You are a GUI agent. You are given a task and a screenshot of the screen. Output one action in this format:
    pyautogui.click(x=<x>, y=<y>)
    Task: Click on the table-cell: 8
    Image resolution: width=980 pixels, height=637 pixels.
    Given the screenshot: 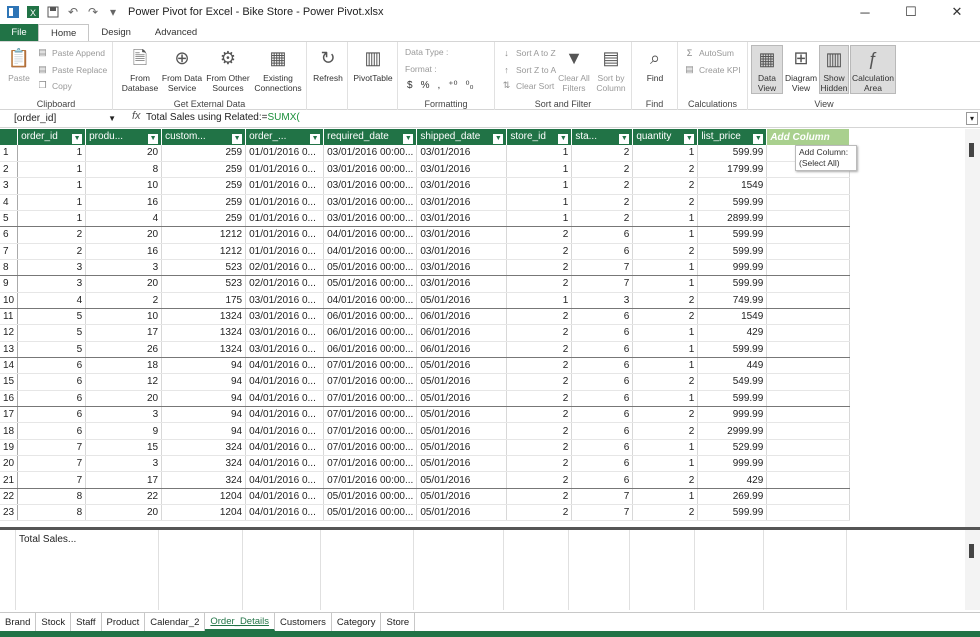 What is the action you would take?
    pyautogui.click(x=52, y=497)
    